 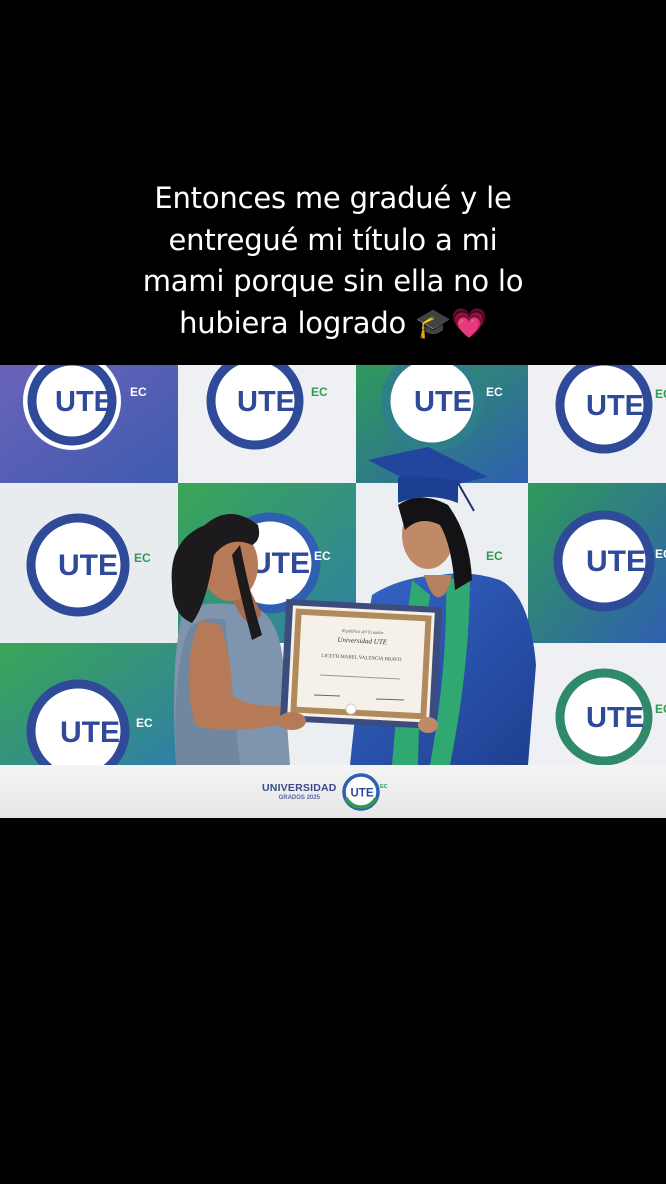 I want to click on footer-grados: GRADOS 2025, so click(x=299, y=798).